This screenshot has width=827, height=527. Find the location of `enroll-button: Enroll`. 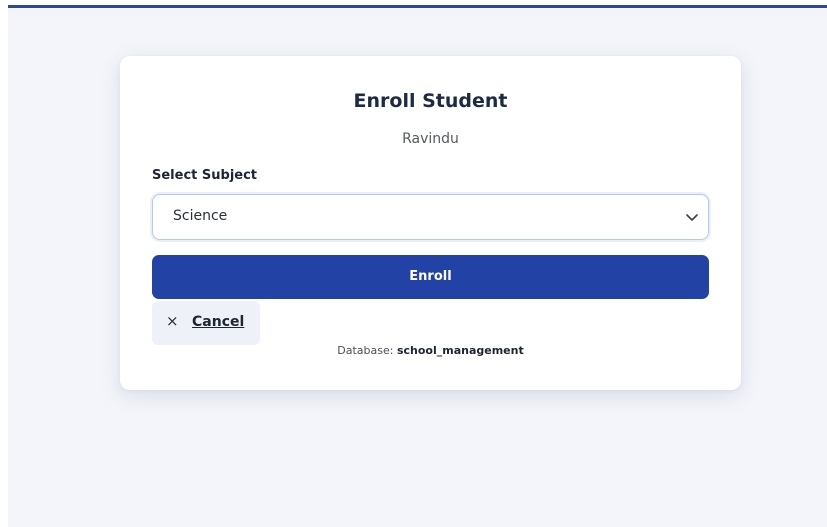

enroll-button: Enroll is located at coordinates (430, 277).